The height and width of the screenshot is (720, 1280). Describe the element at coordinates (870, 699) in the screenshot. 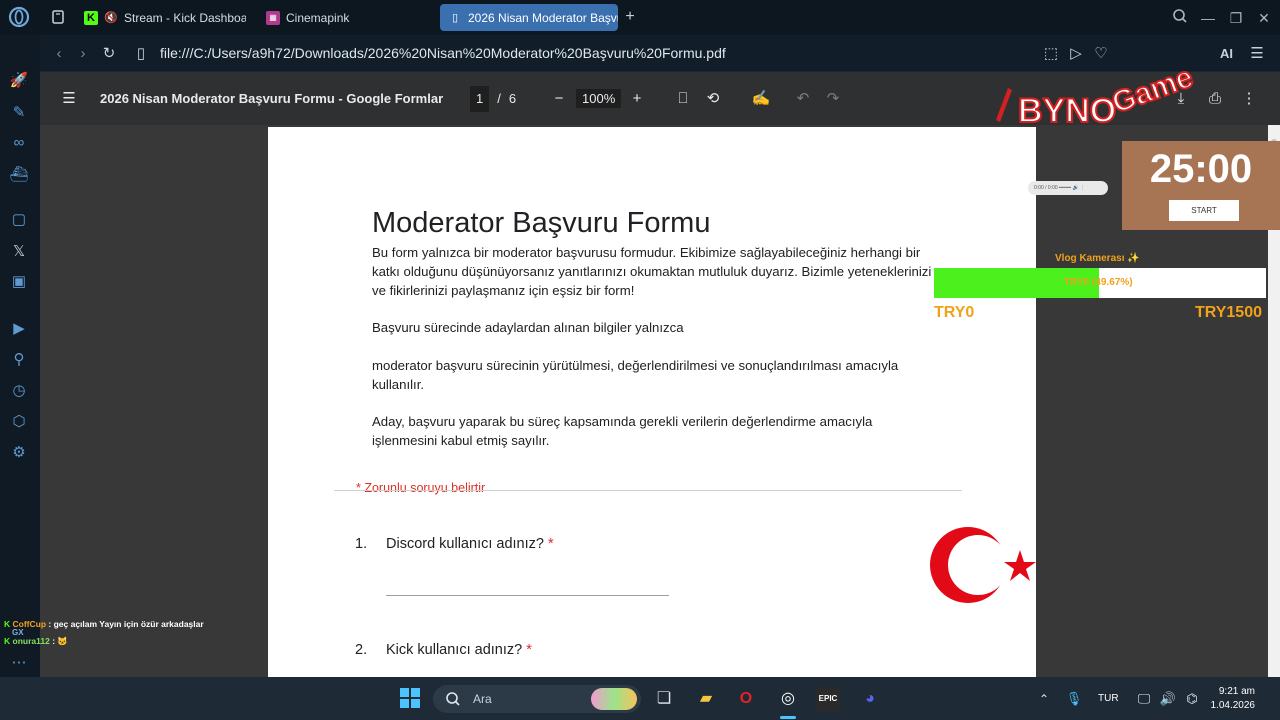

I see `discord-icon: ◕` at that location.